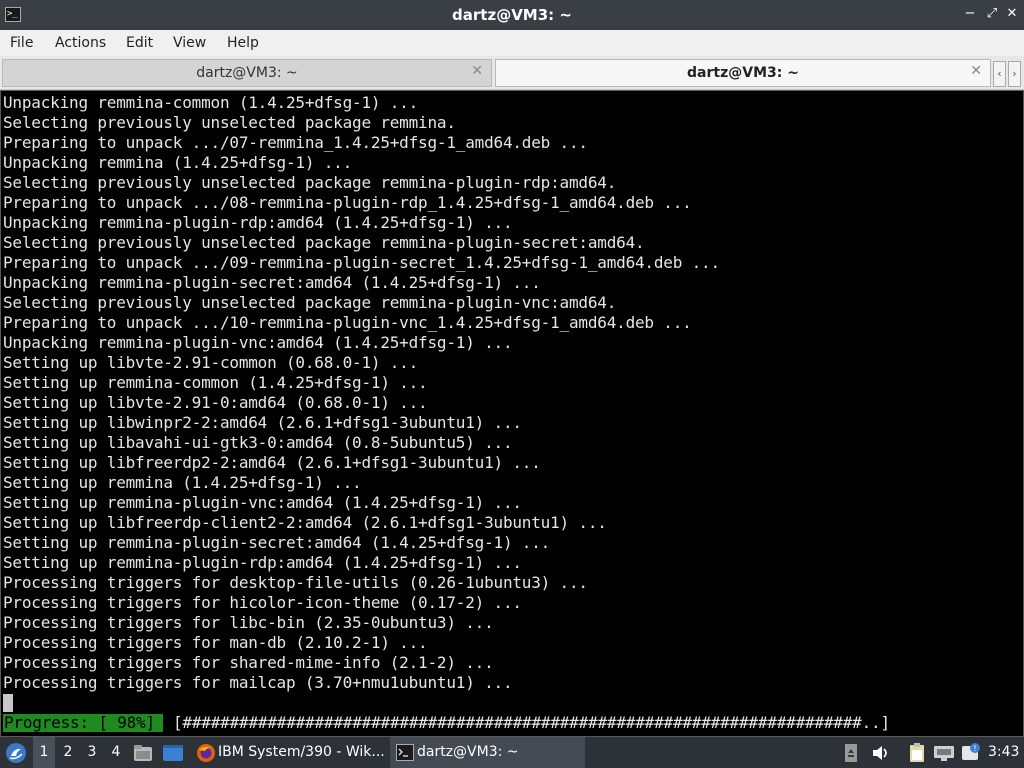 This screenshot has height=768, width=1024. Describe the element at coordinates (1003, 752) in the screenshot. I see `clock: 3:43` at that location.